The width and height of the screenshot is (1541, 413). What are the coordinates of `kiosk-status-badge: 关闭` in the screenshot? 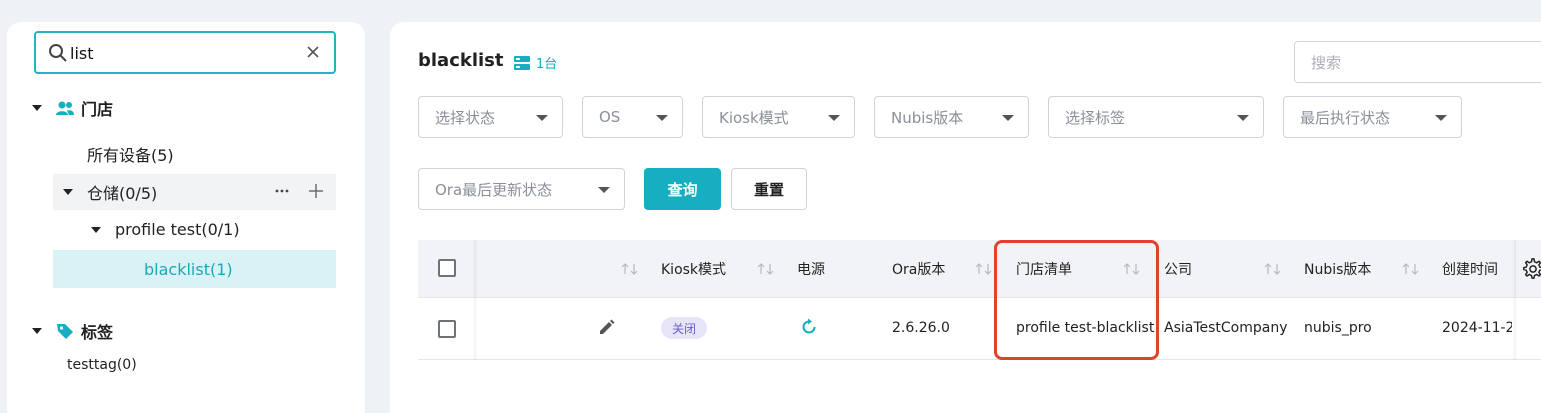 It's located at (684, 328).